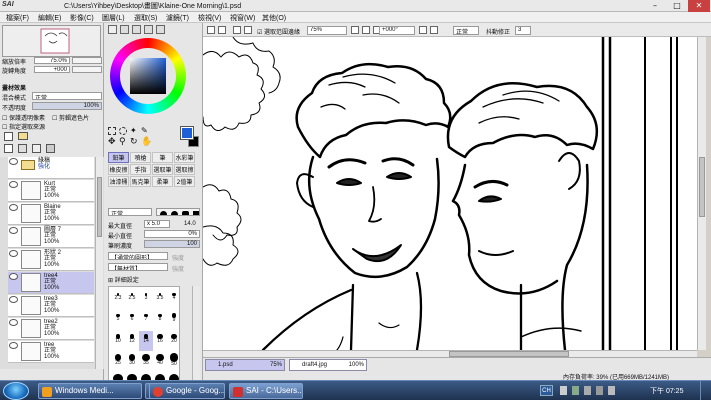 The width and height of the screenshot is (711, 400). What do you see at coordinates (51, 41) in the screenshot?
I see `navigator-preview` at bounding box center [51, 41].